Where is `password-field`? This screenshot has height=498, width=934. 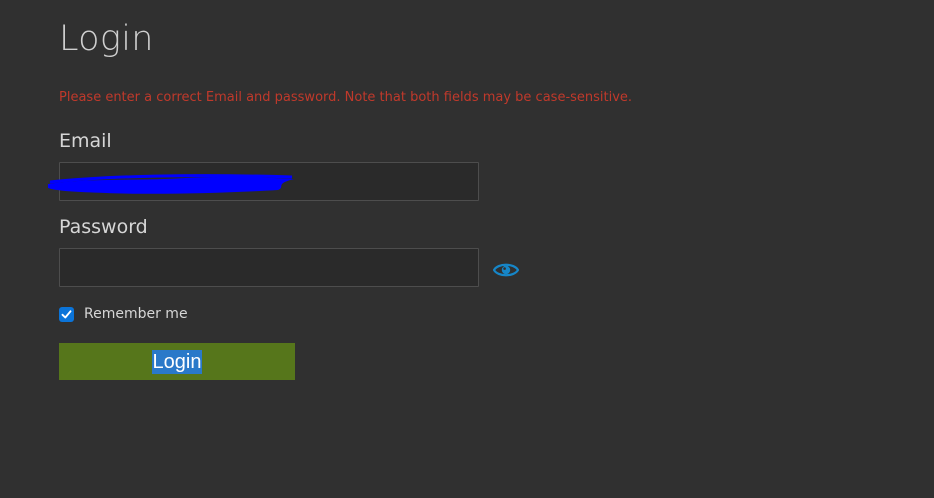
password-field is located at coordinates (269, 267).